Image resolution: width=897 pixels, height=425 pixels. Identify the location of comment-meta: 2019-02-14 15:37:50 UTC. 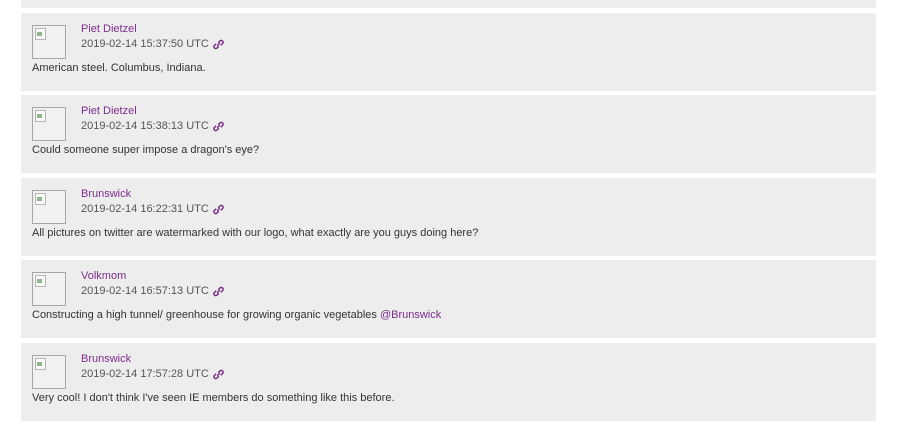
(152, 44).